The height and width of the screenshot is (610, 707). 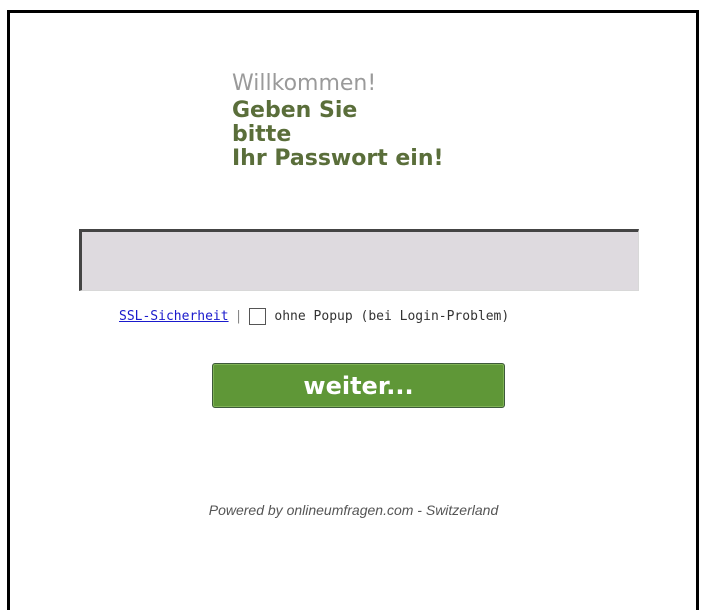 I want to click on no-popup-label: ohne Popup (bei Login-Problem), so click(x=392, y=316).